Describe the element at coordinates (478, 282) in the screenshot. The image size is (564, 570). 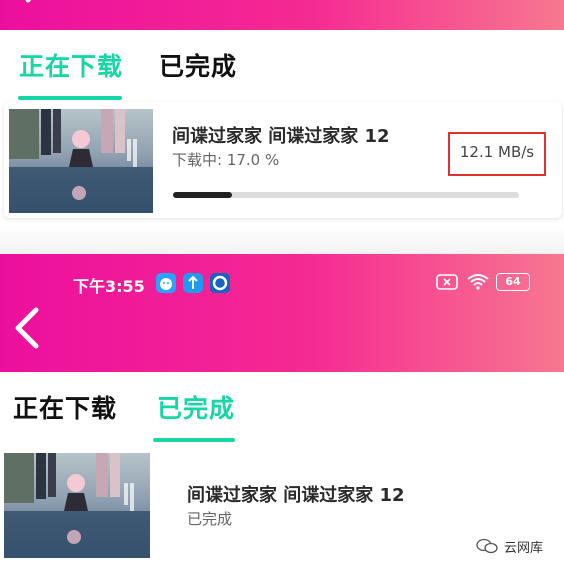
I see `wifi-icon` at that location.